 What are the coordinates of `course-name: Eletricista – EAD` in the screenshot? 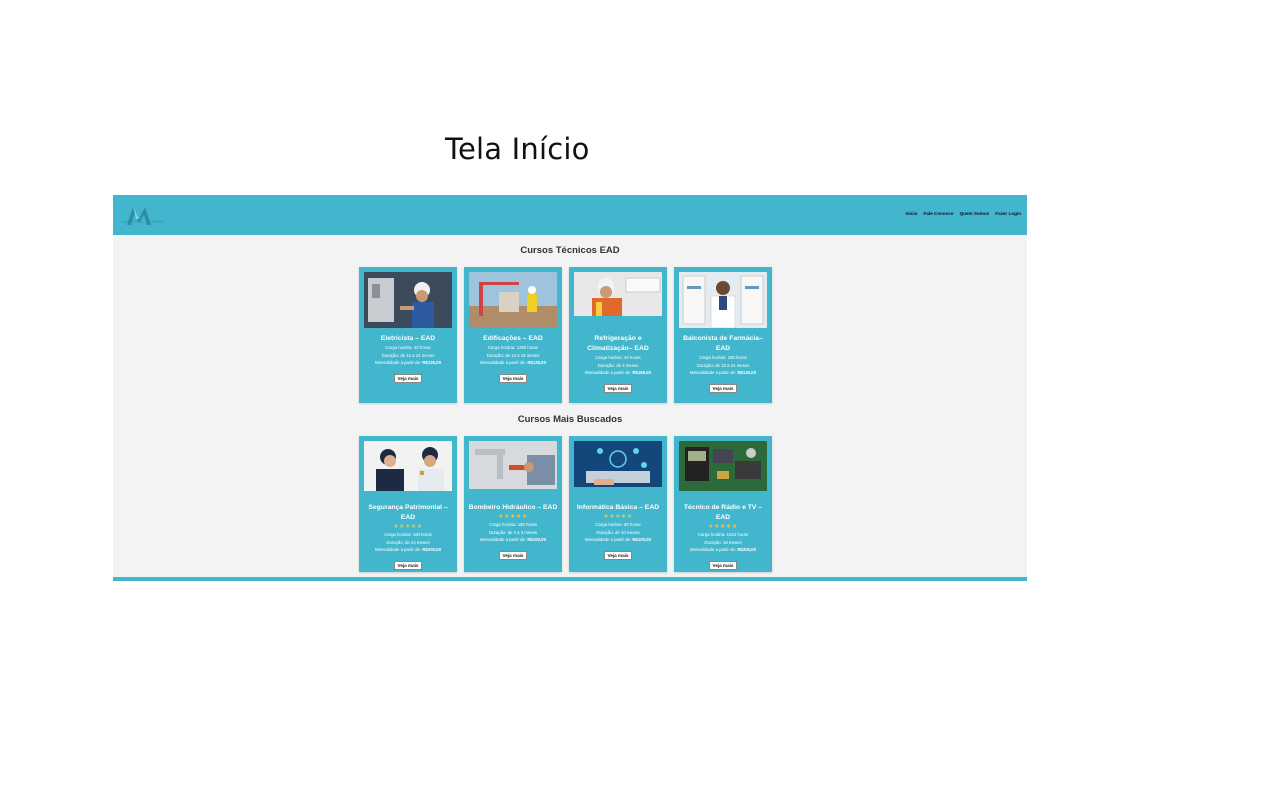 It's located at (408, 338).